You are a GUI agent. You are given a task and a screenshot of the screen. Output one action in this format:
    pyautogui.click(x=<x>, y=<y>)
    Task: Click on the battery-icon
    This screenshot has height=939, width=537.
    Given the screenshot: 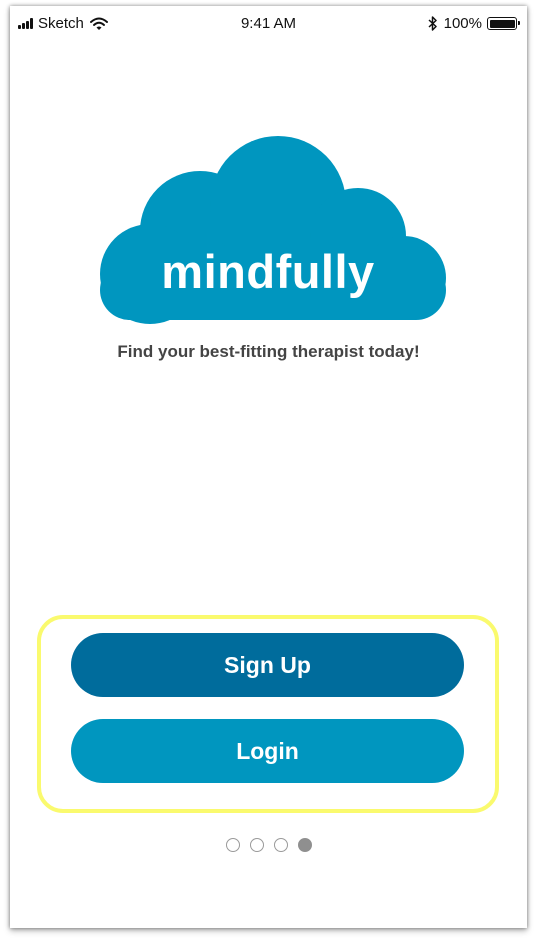 What is the action you would take?
    pyautogui.click(x=503, y=23)
    